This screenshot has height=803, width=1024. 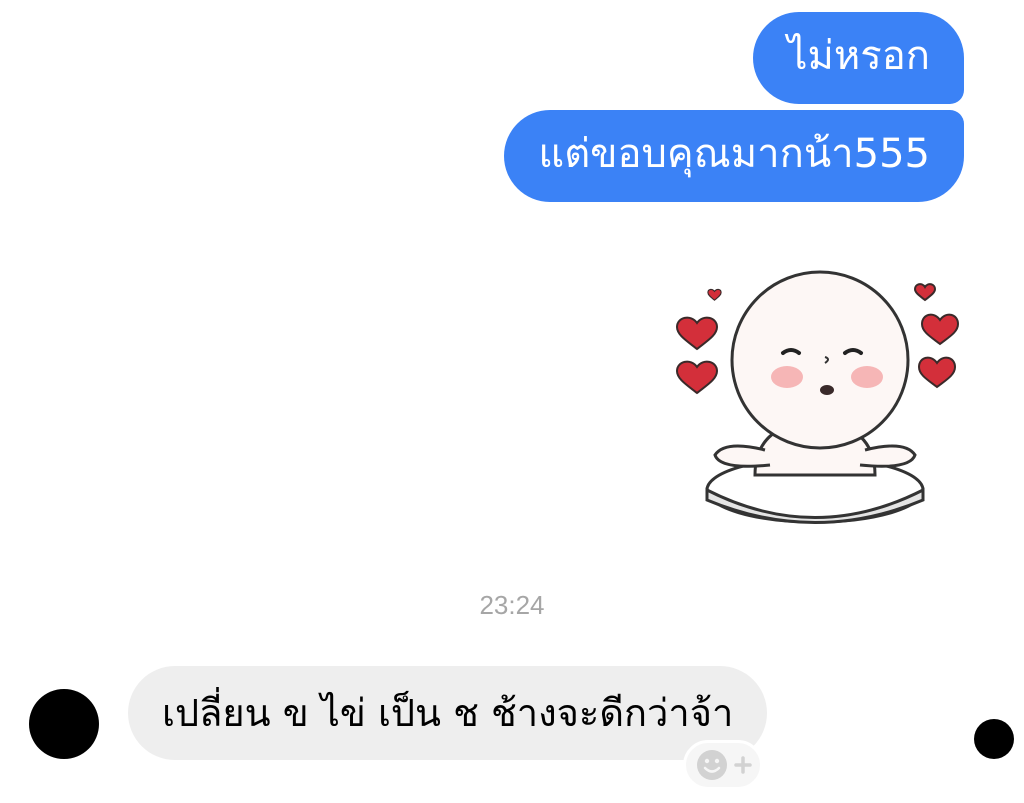 I want to click on add-reaction-button, so click(x=723, y=765).